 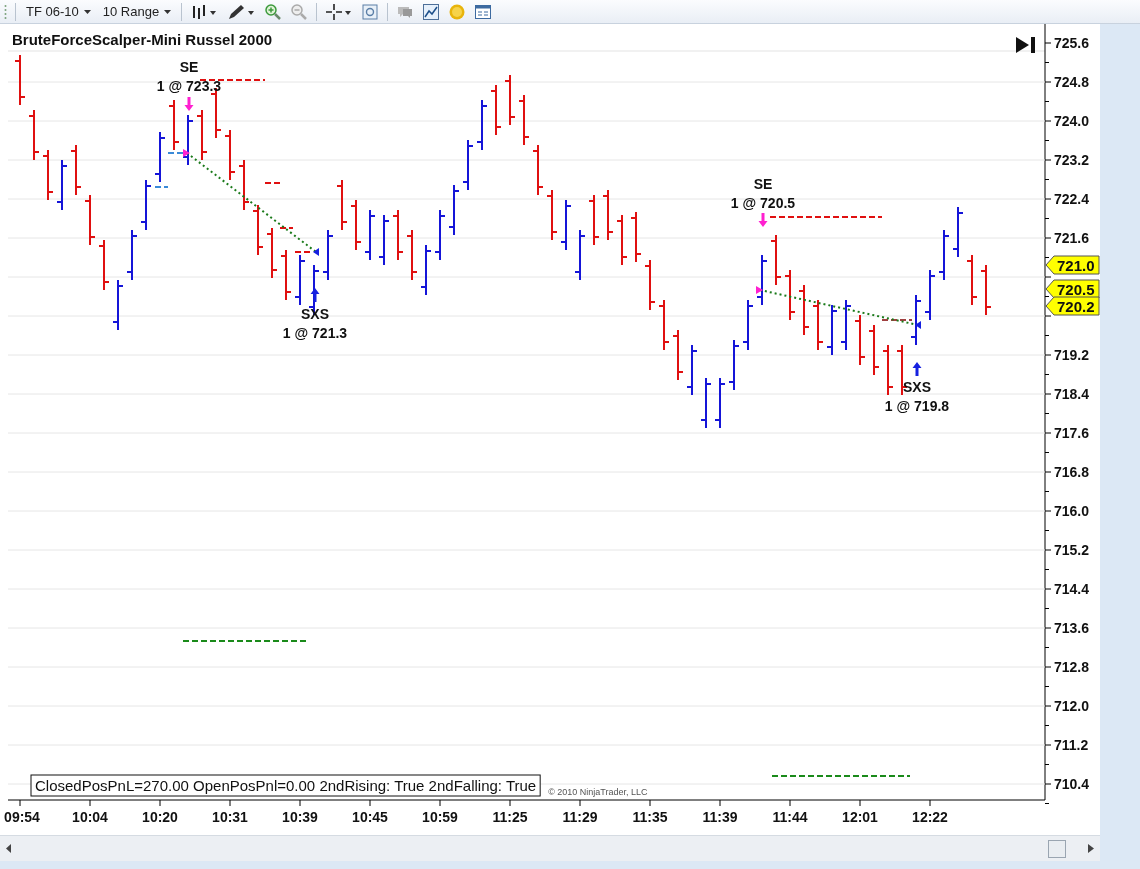 What do you see at coordinates (1072, 43) in the screenshot?
I see `price-axis-label: 725.6` at bounding box center [1072, 43].